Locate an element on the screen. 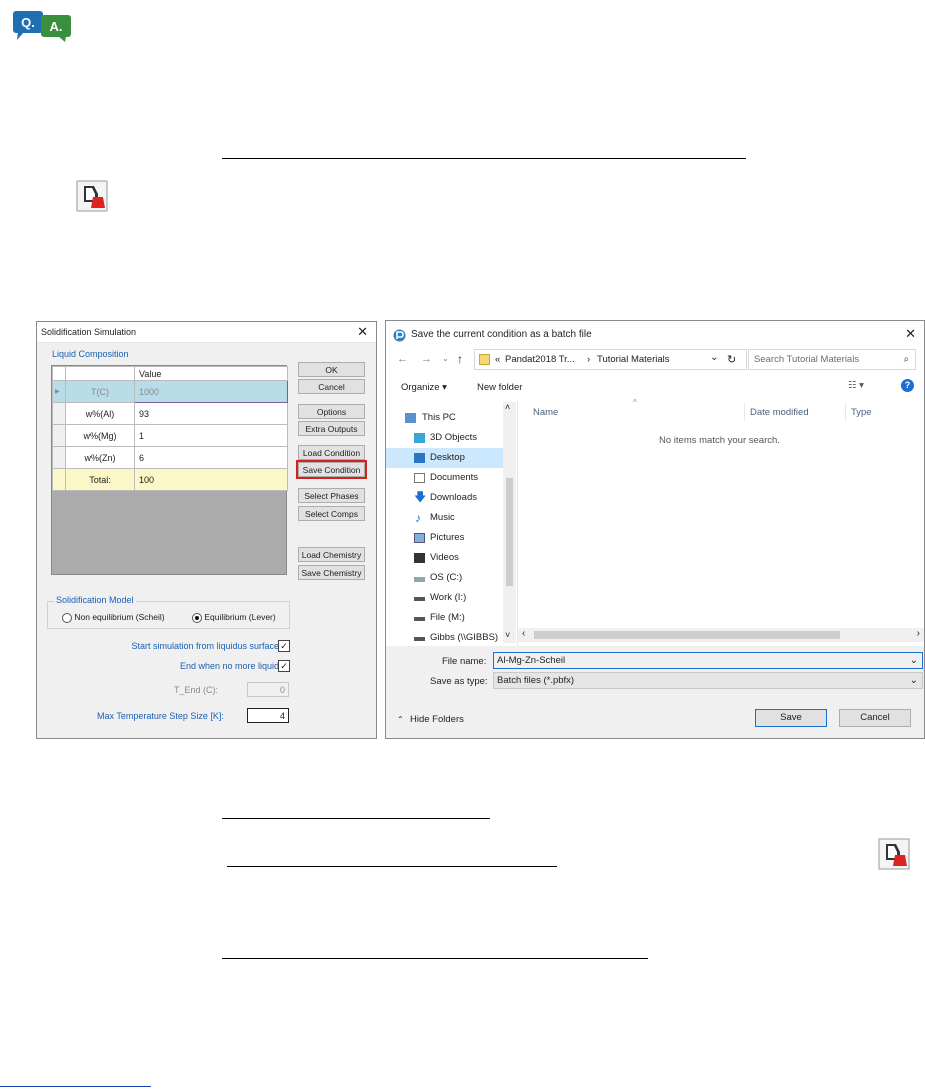  ok-button: OK is located at coordinates (331, 369).